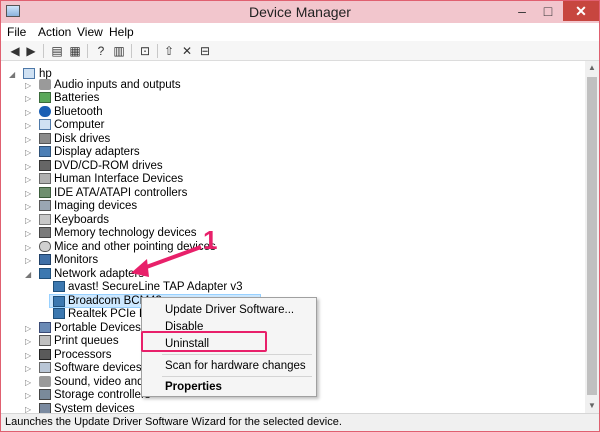 The image size is (600, 432). I want to click on callout-arrow-icon, so click(166, 261).